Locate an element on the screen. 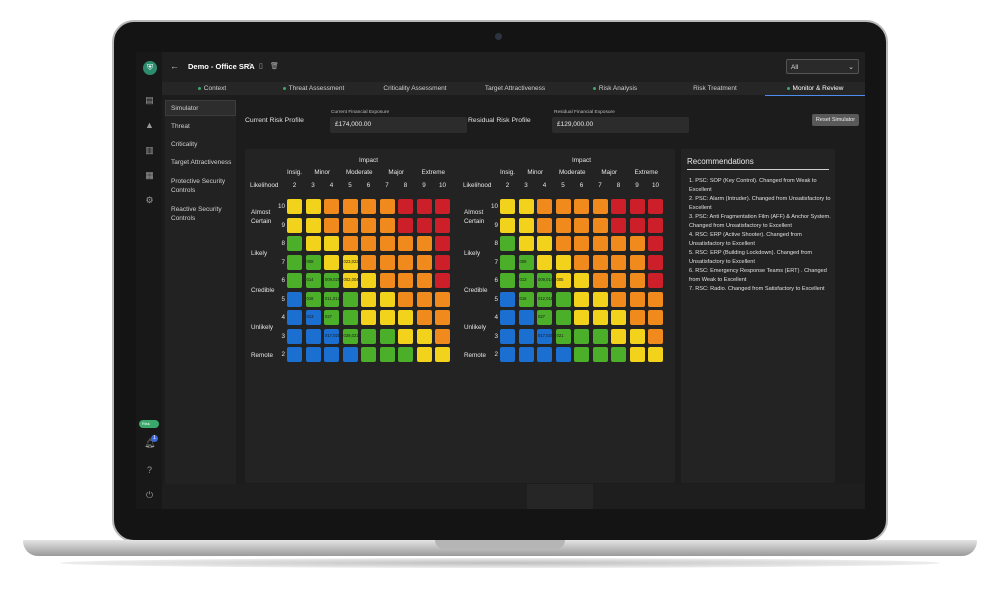 This screenshot has height=600, width=1000. risk-cell: 017,020,0 is located at coordinates (547, 336).